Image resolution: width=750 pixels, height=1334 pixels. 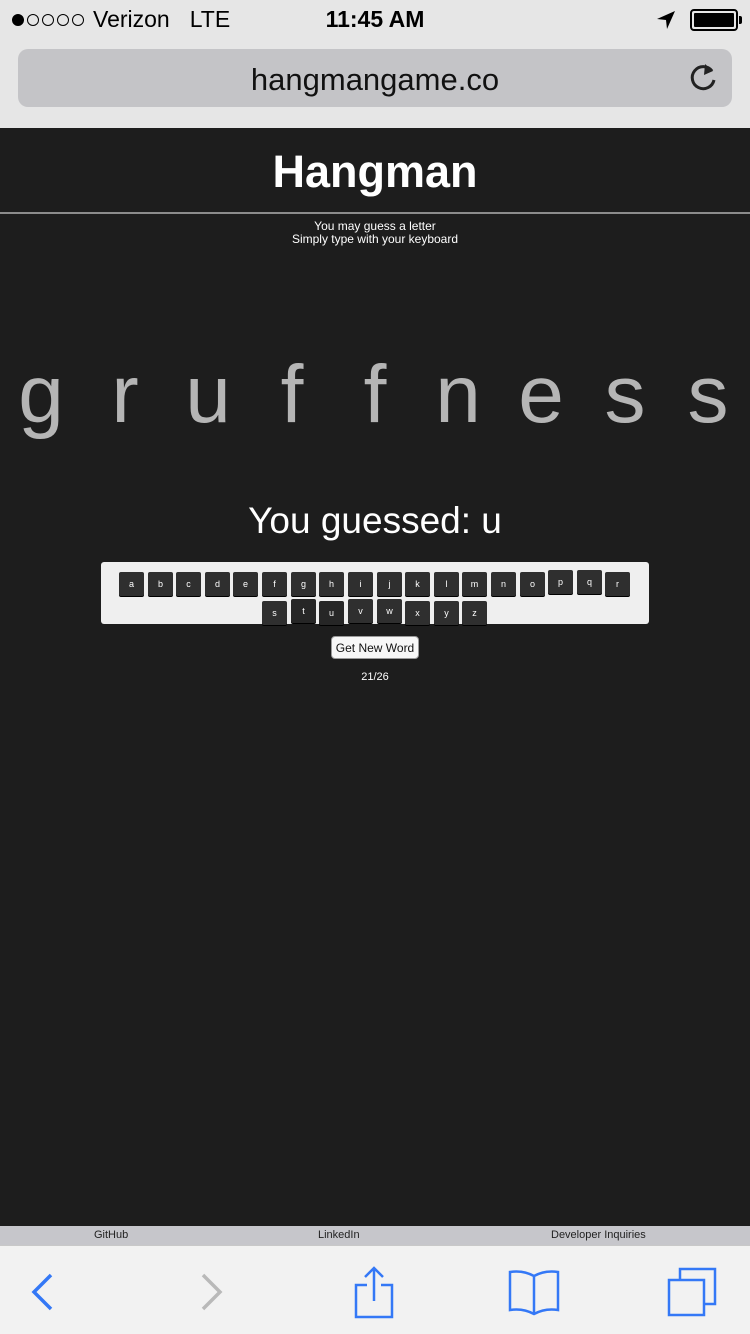 What do you see at coordinates (375, 520) in the screenshot?
I see `guessed-status: You guessed: u` at bounding box center [375, 520].